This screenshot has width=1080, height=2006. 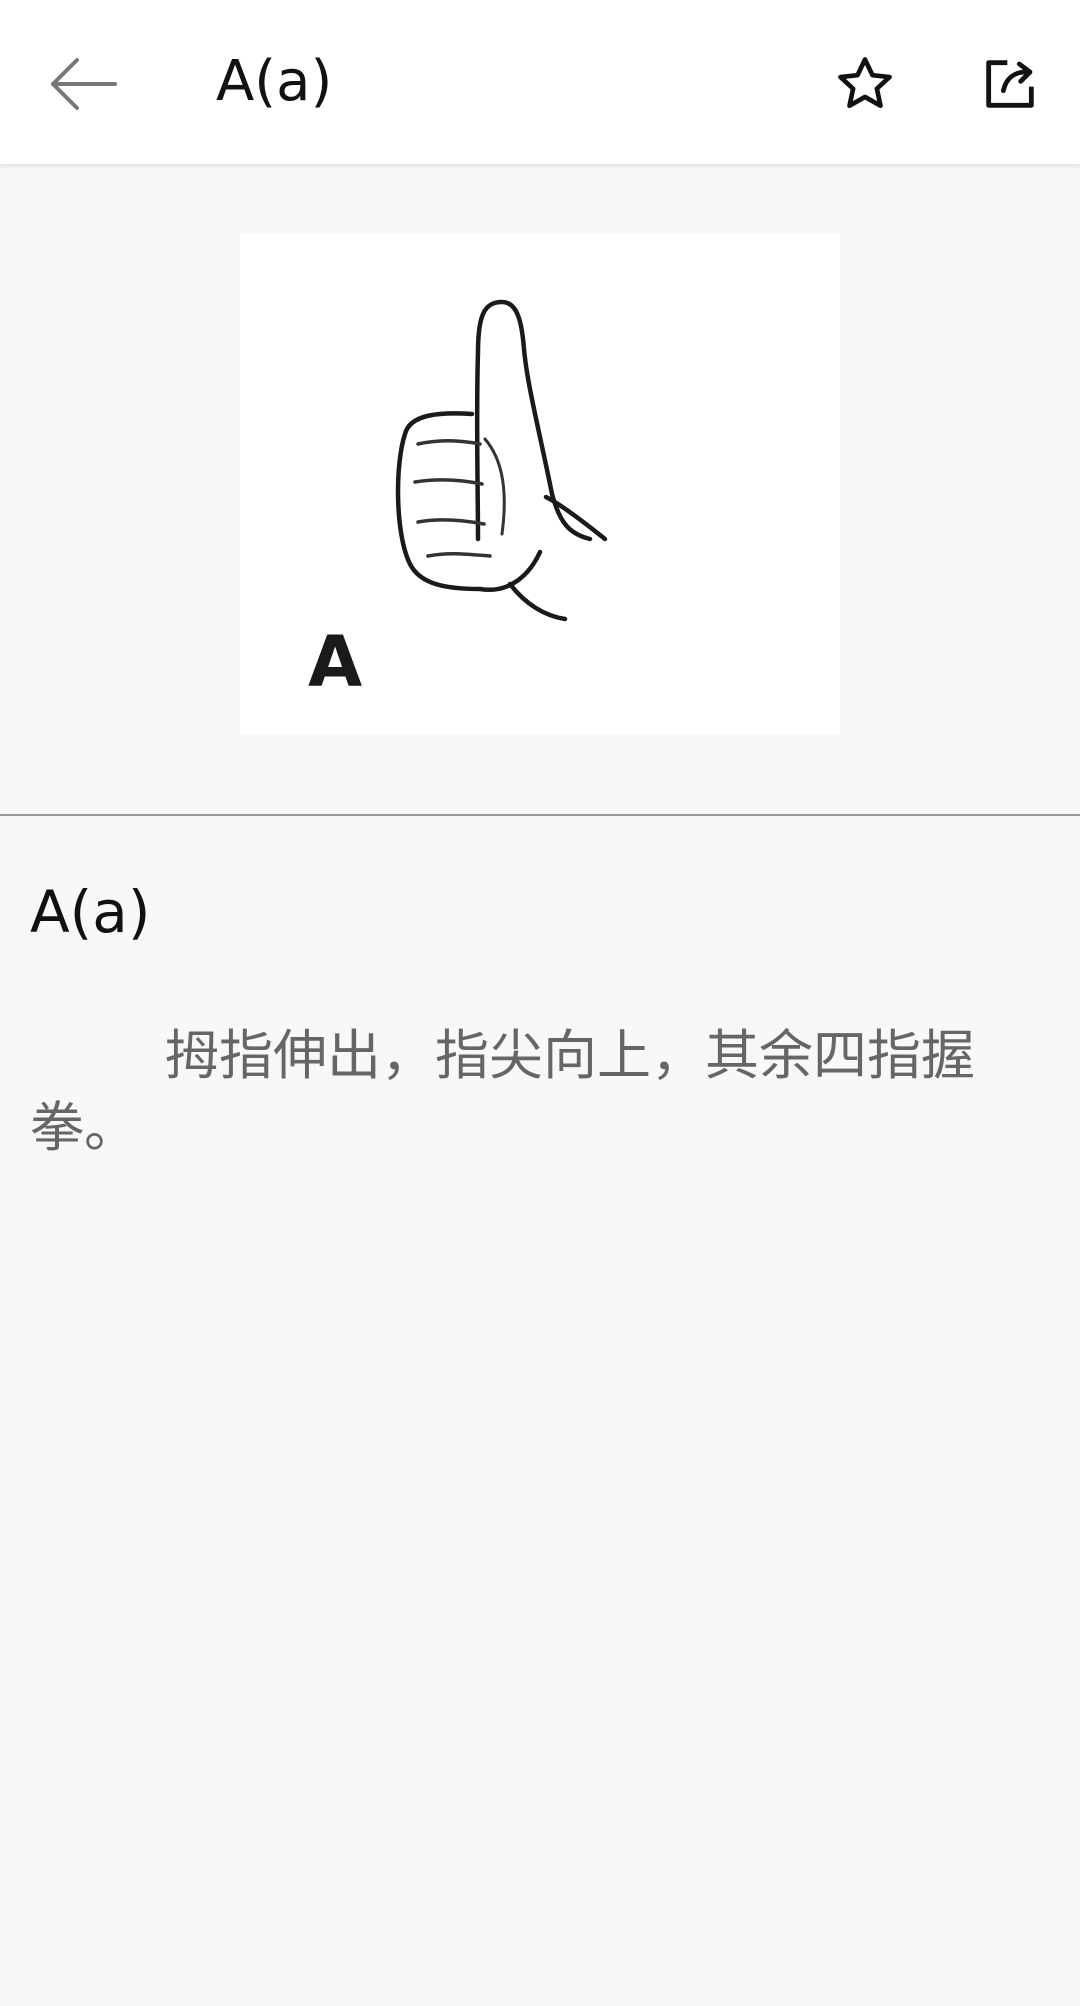 I want to click on hand-sign-image: A, so click(x=540, y=484).